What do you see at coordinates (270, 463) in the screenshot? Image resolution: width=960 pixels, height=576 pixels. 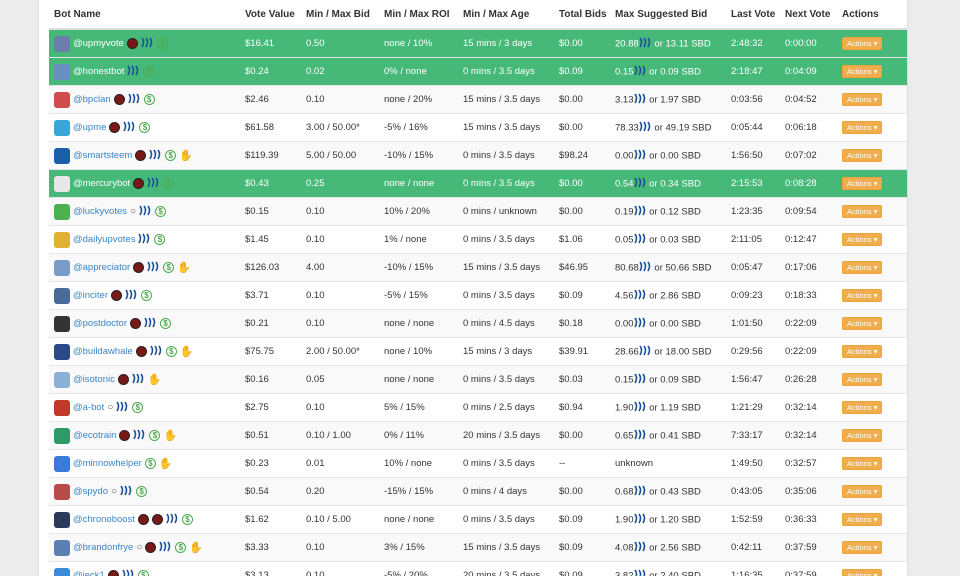 I see `vote-value-cell: $0.23` at bounding box center [270, 463].